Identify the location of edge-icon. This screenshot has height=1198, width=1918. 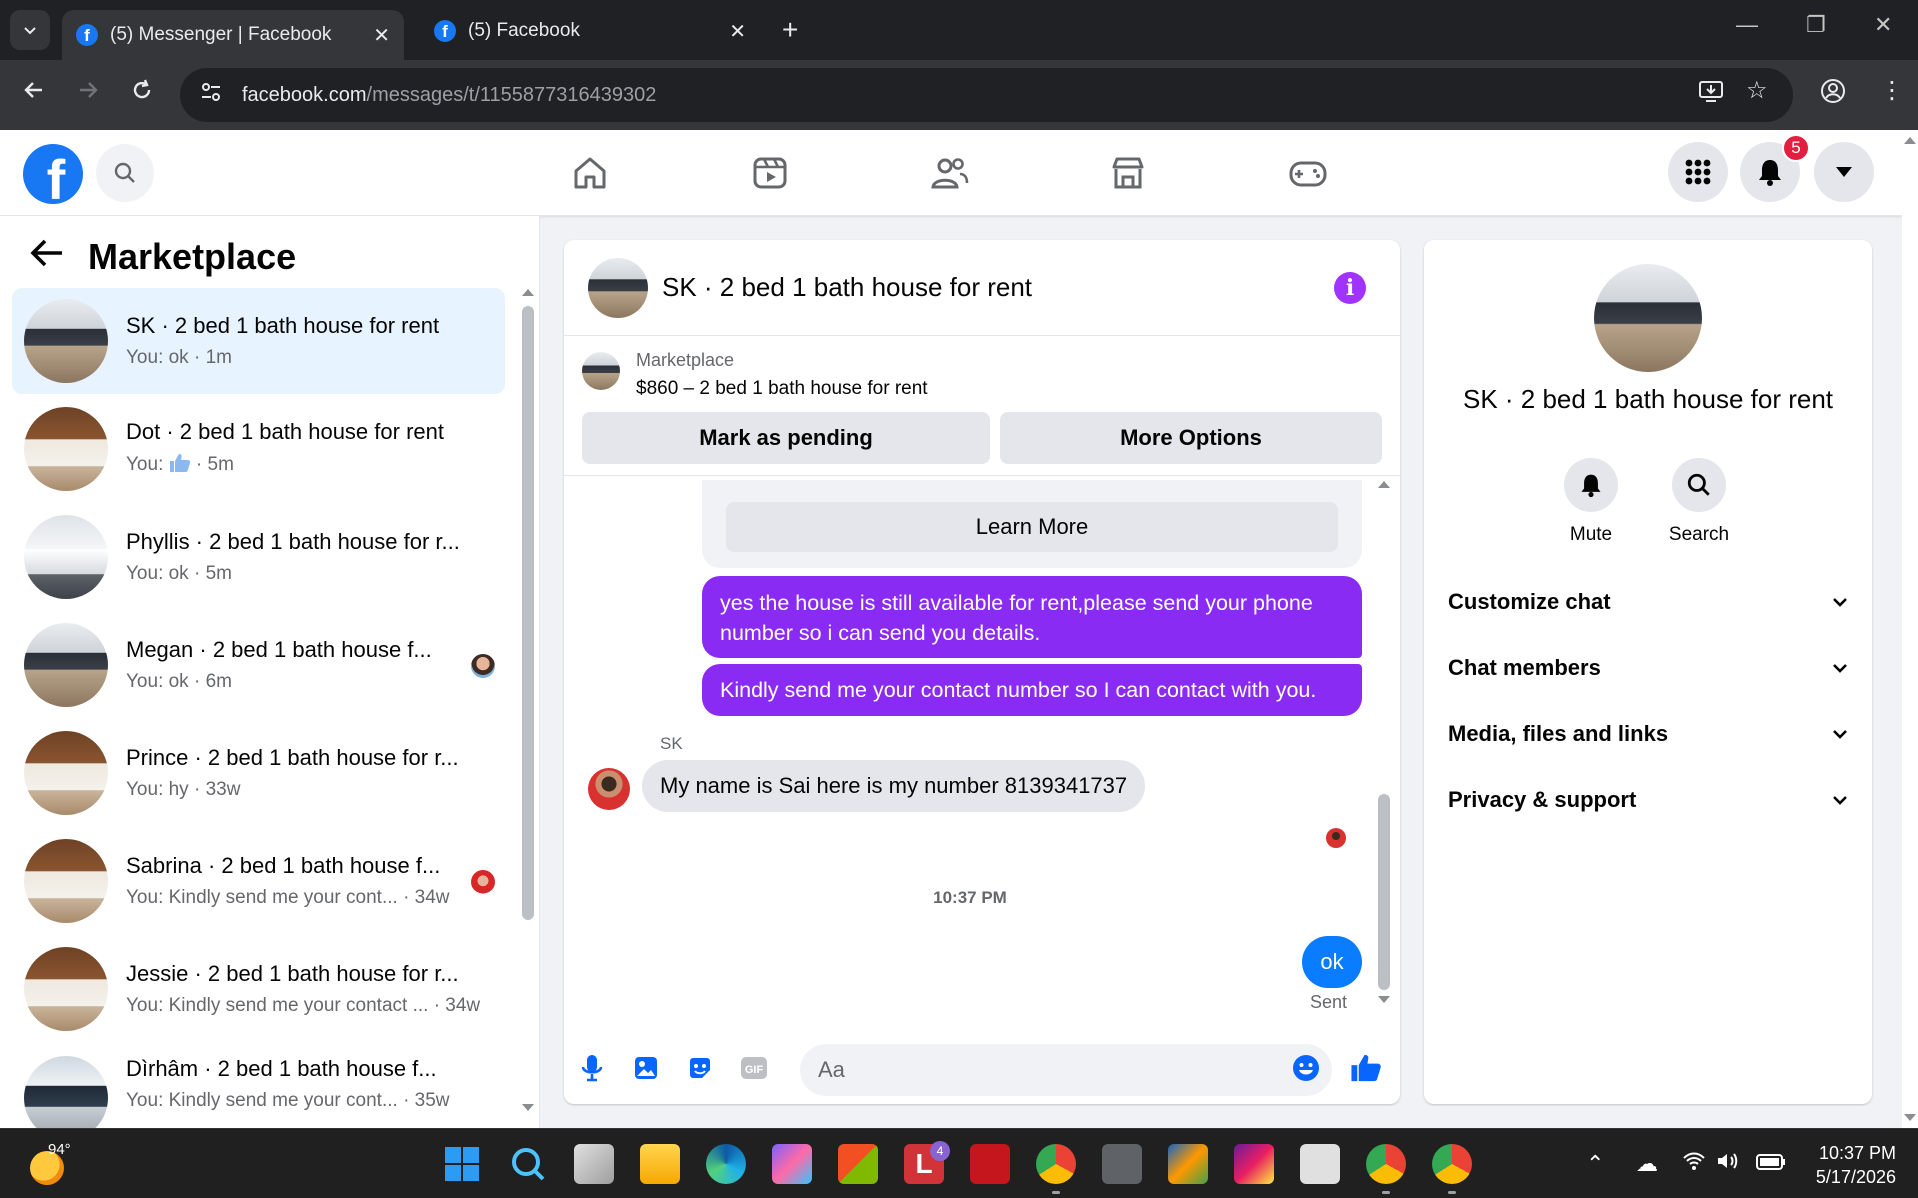
(726, 1164).